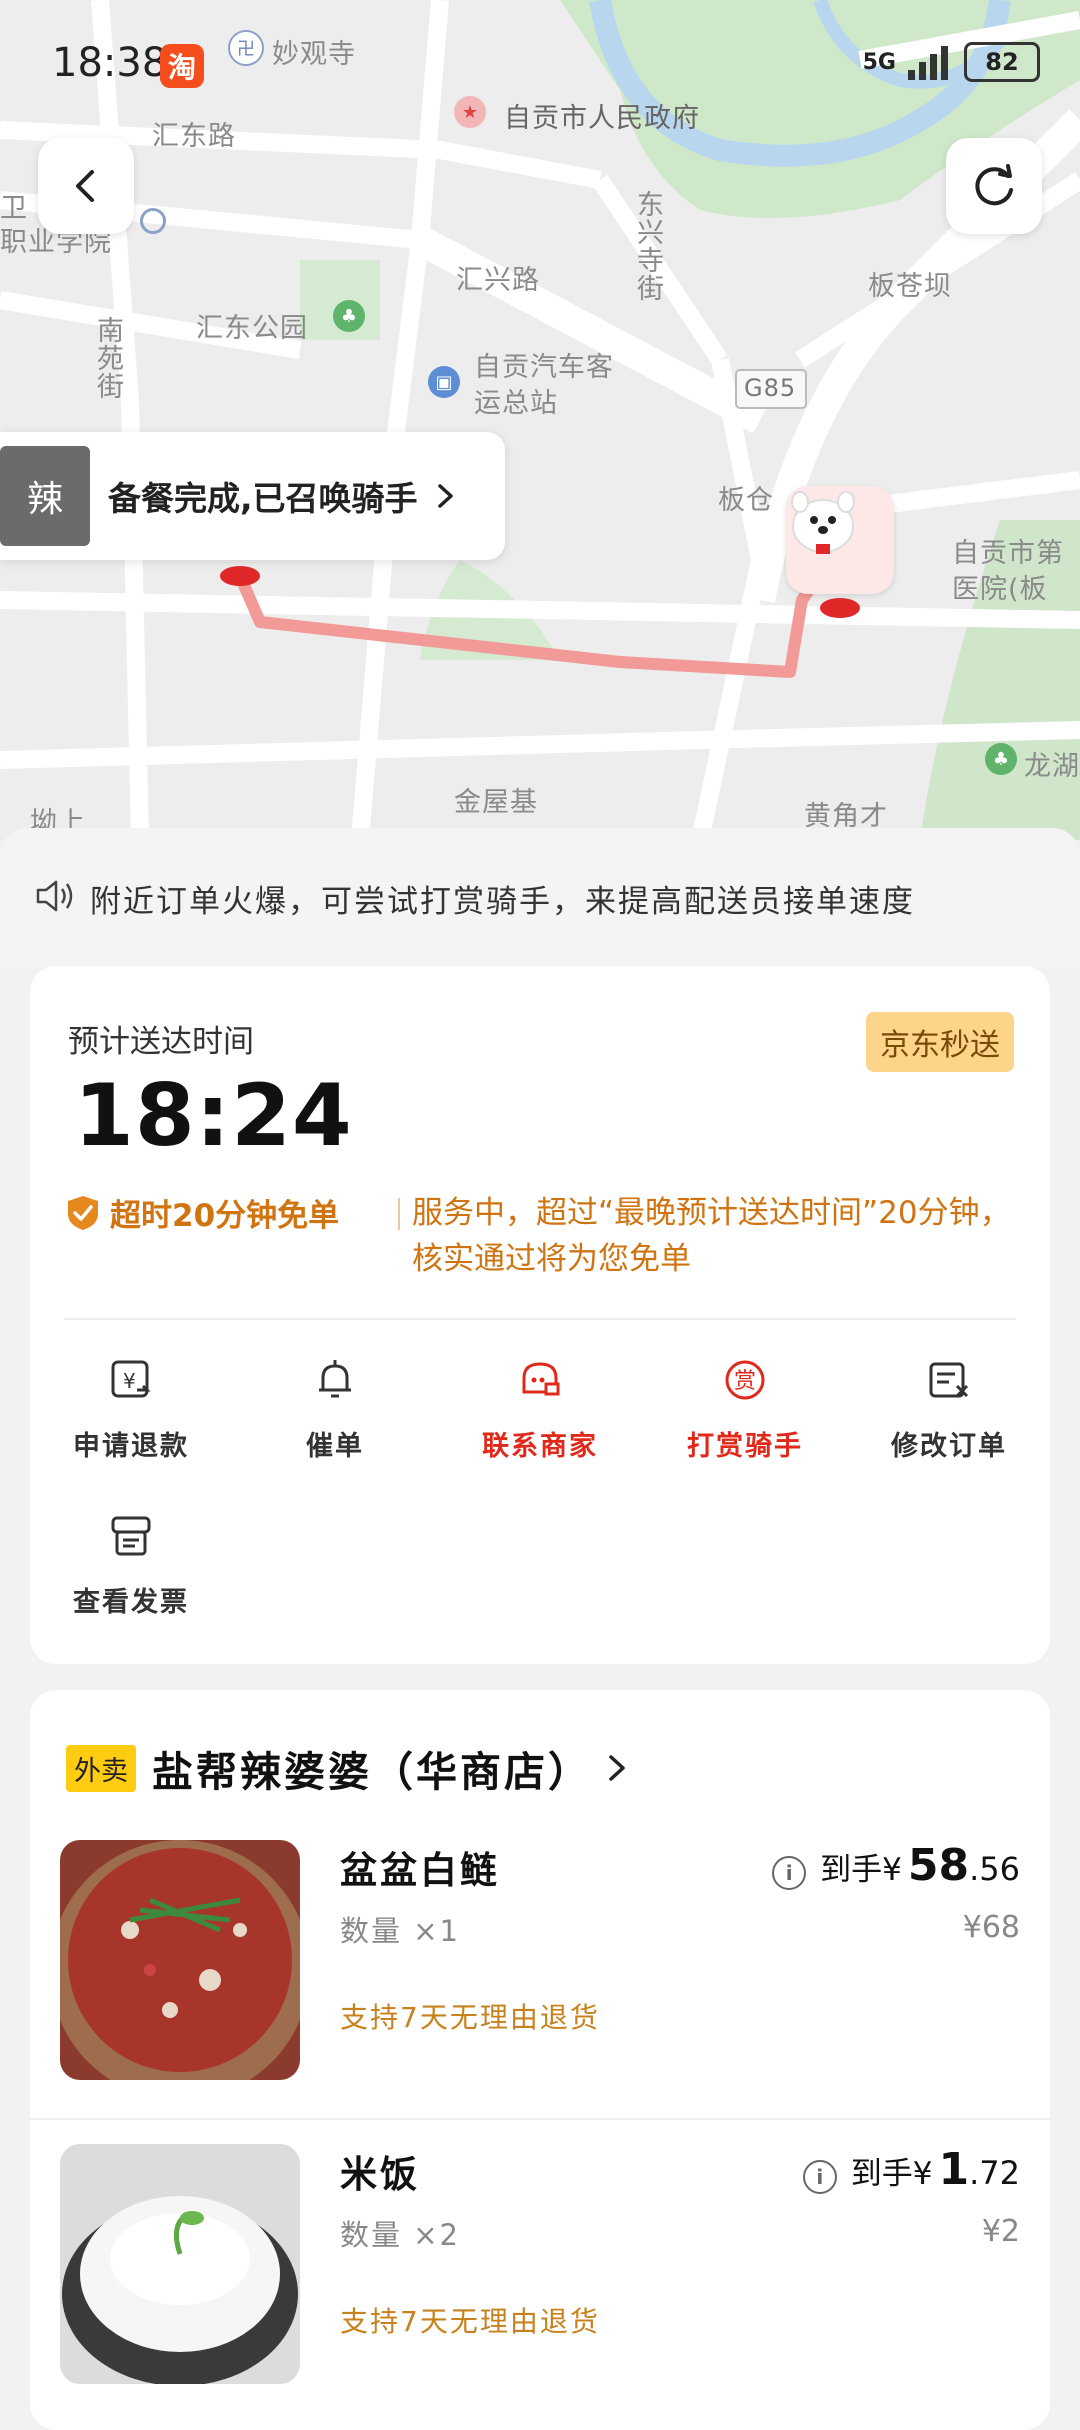 This screenshot has height=2430, width=1080. I want to click on refresh-icon, so click(994, 185).